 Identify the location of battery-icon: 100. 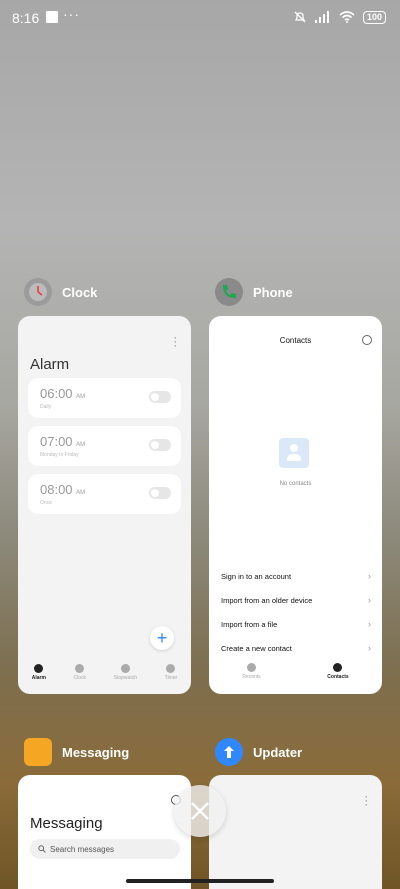
(374, 17).